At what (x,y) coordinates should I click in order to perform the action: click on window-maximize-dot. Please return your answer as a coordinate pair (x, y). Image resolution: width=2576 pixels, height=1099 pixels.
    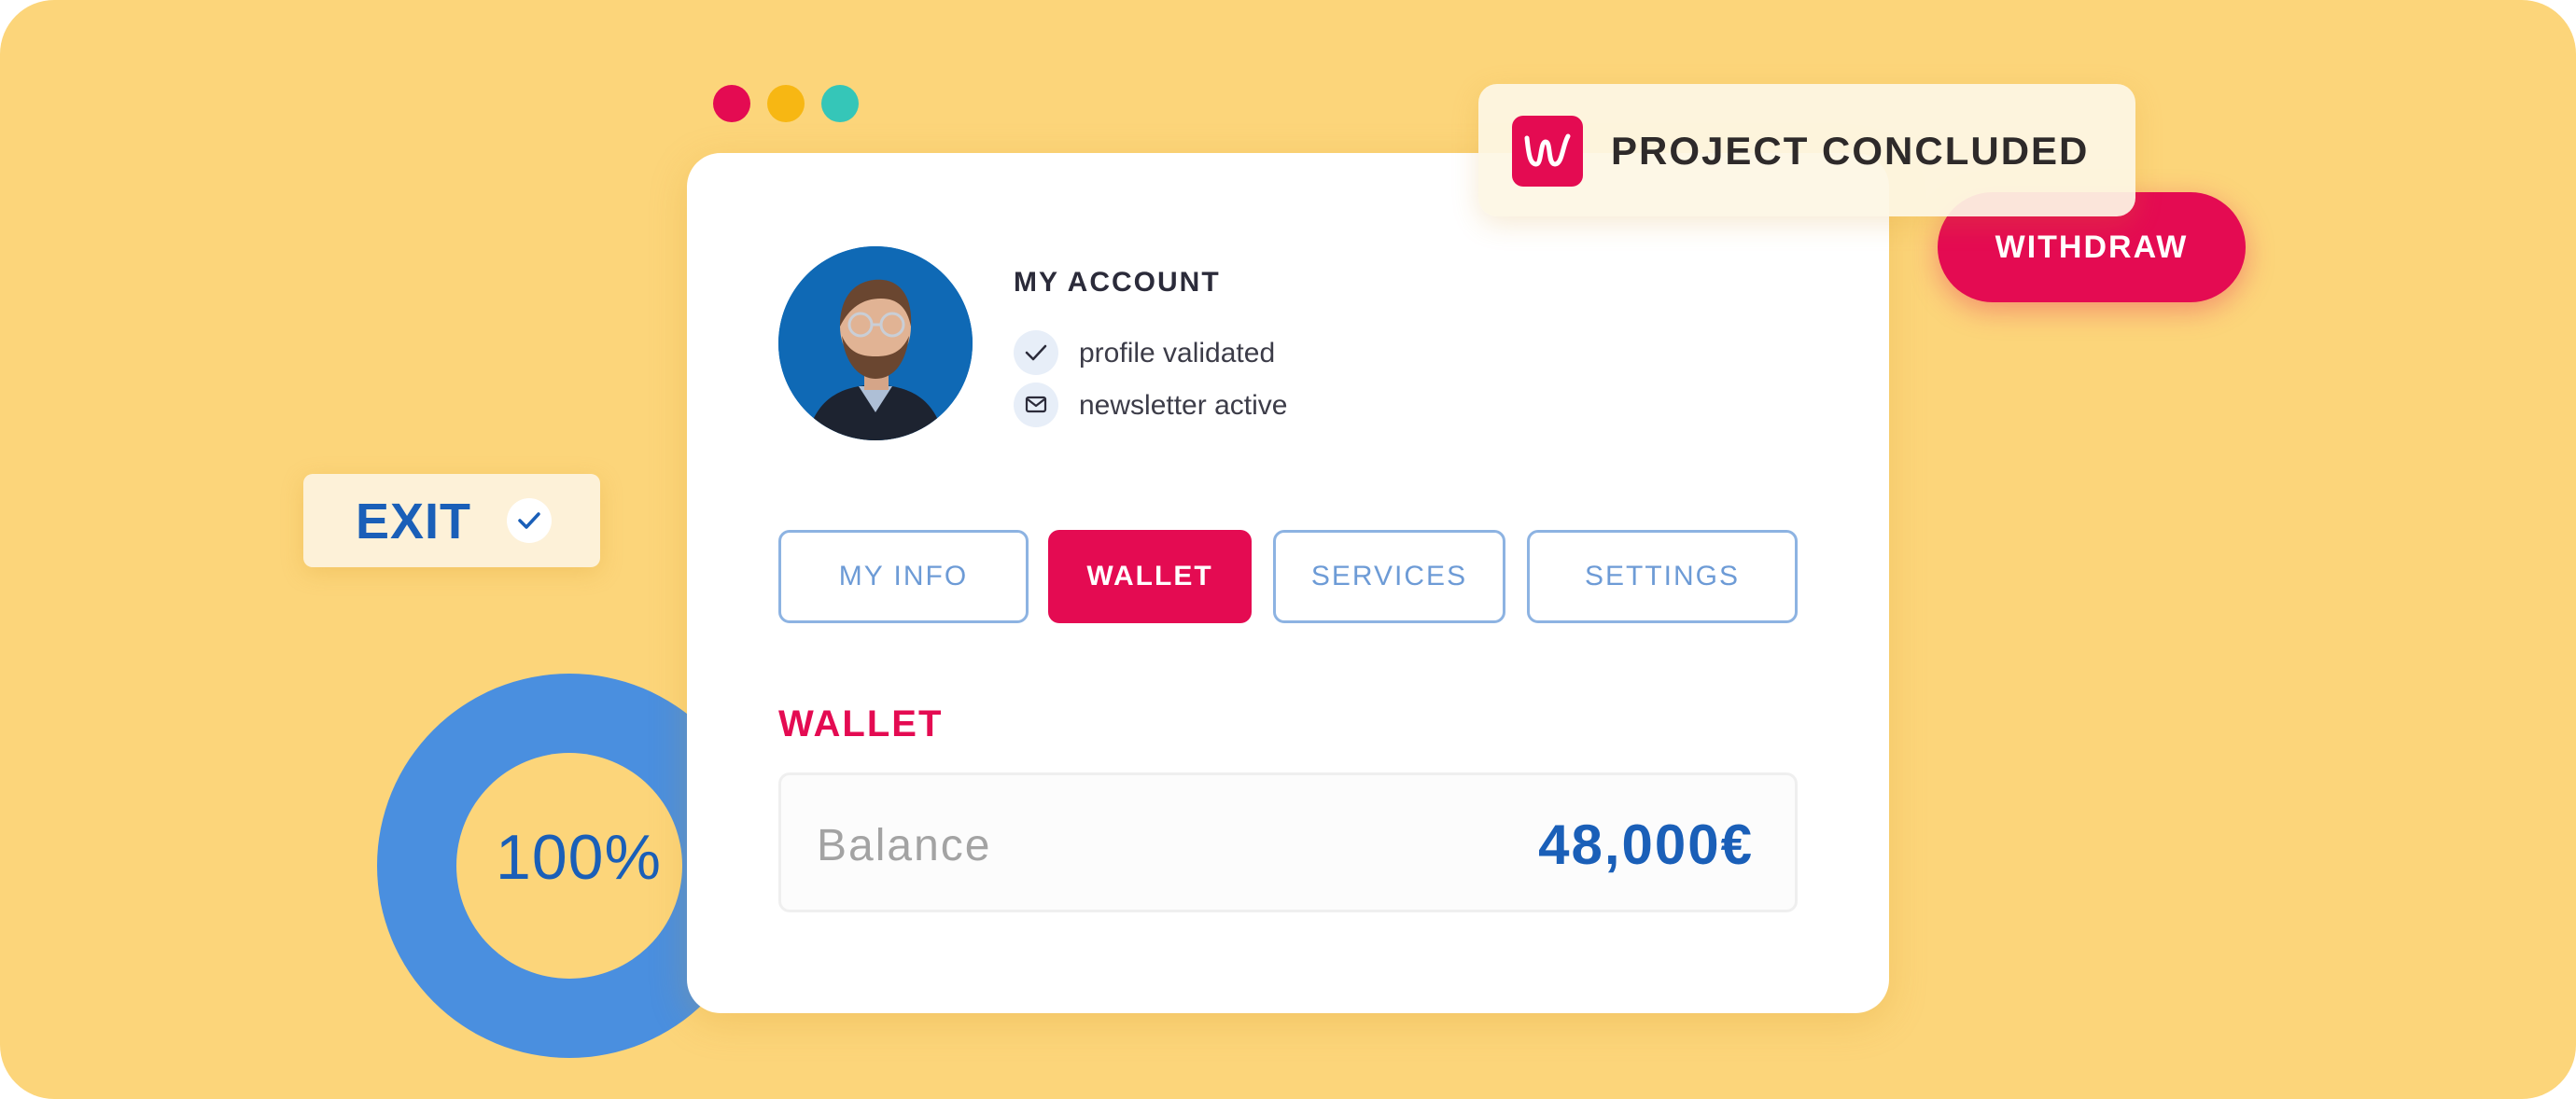
    Looking at the image, I should click on (840, 104).